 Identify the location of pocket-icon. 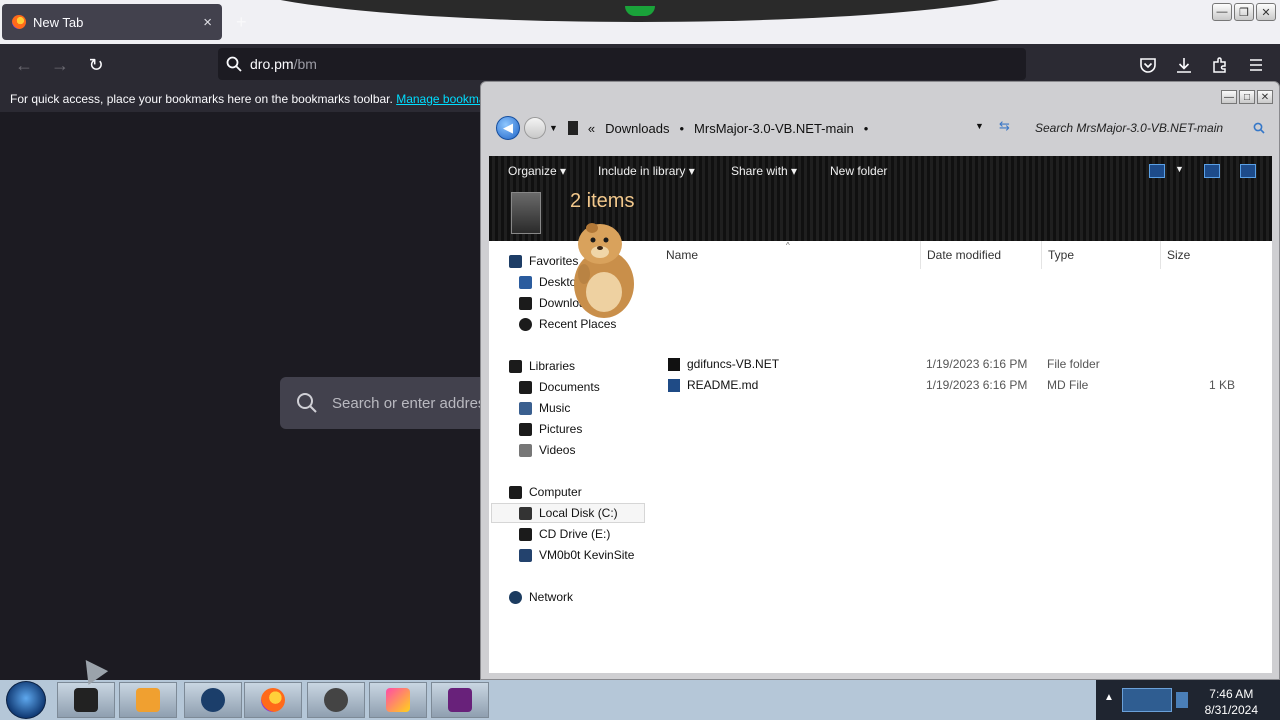
(1148, 65).